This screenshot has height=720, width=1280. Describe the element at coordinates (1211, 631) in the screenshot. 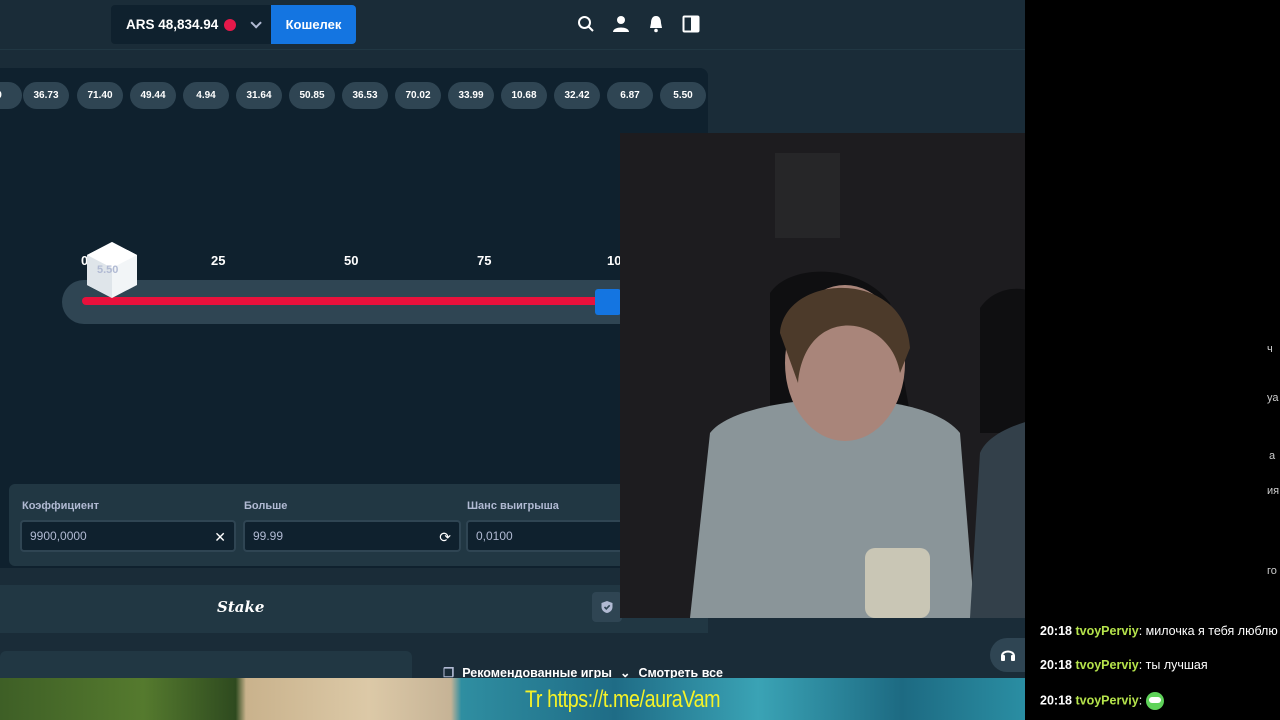

I see `chat-text: милочка я тебя люблю` at that location.